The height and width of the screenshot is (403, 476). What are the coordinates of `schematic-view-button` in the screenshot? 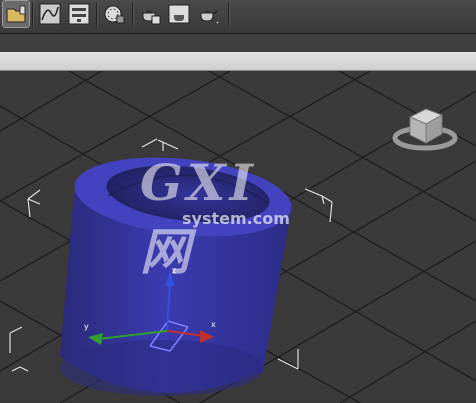 It's located at (79, 14).